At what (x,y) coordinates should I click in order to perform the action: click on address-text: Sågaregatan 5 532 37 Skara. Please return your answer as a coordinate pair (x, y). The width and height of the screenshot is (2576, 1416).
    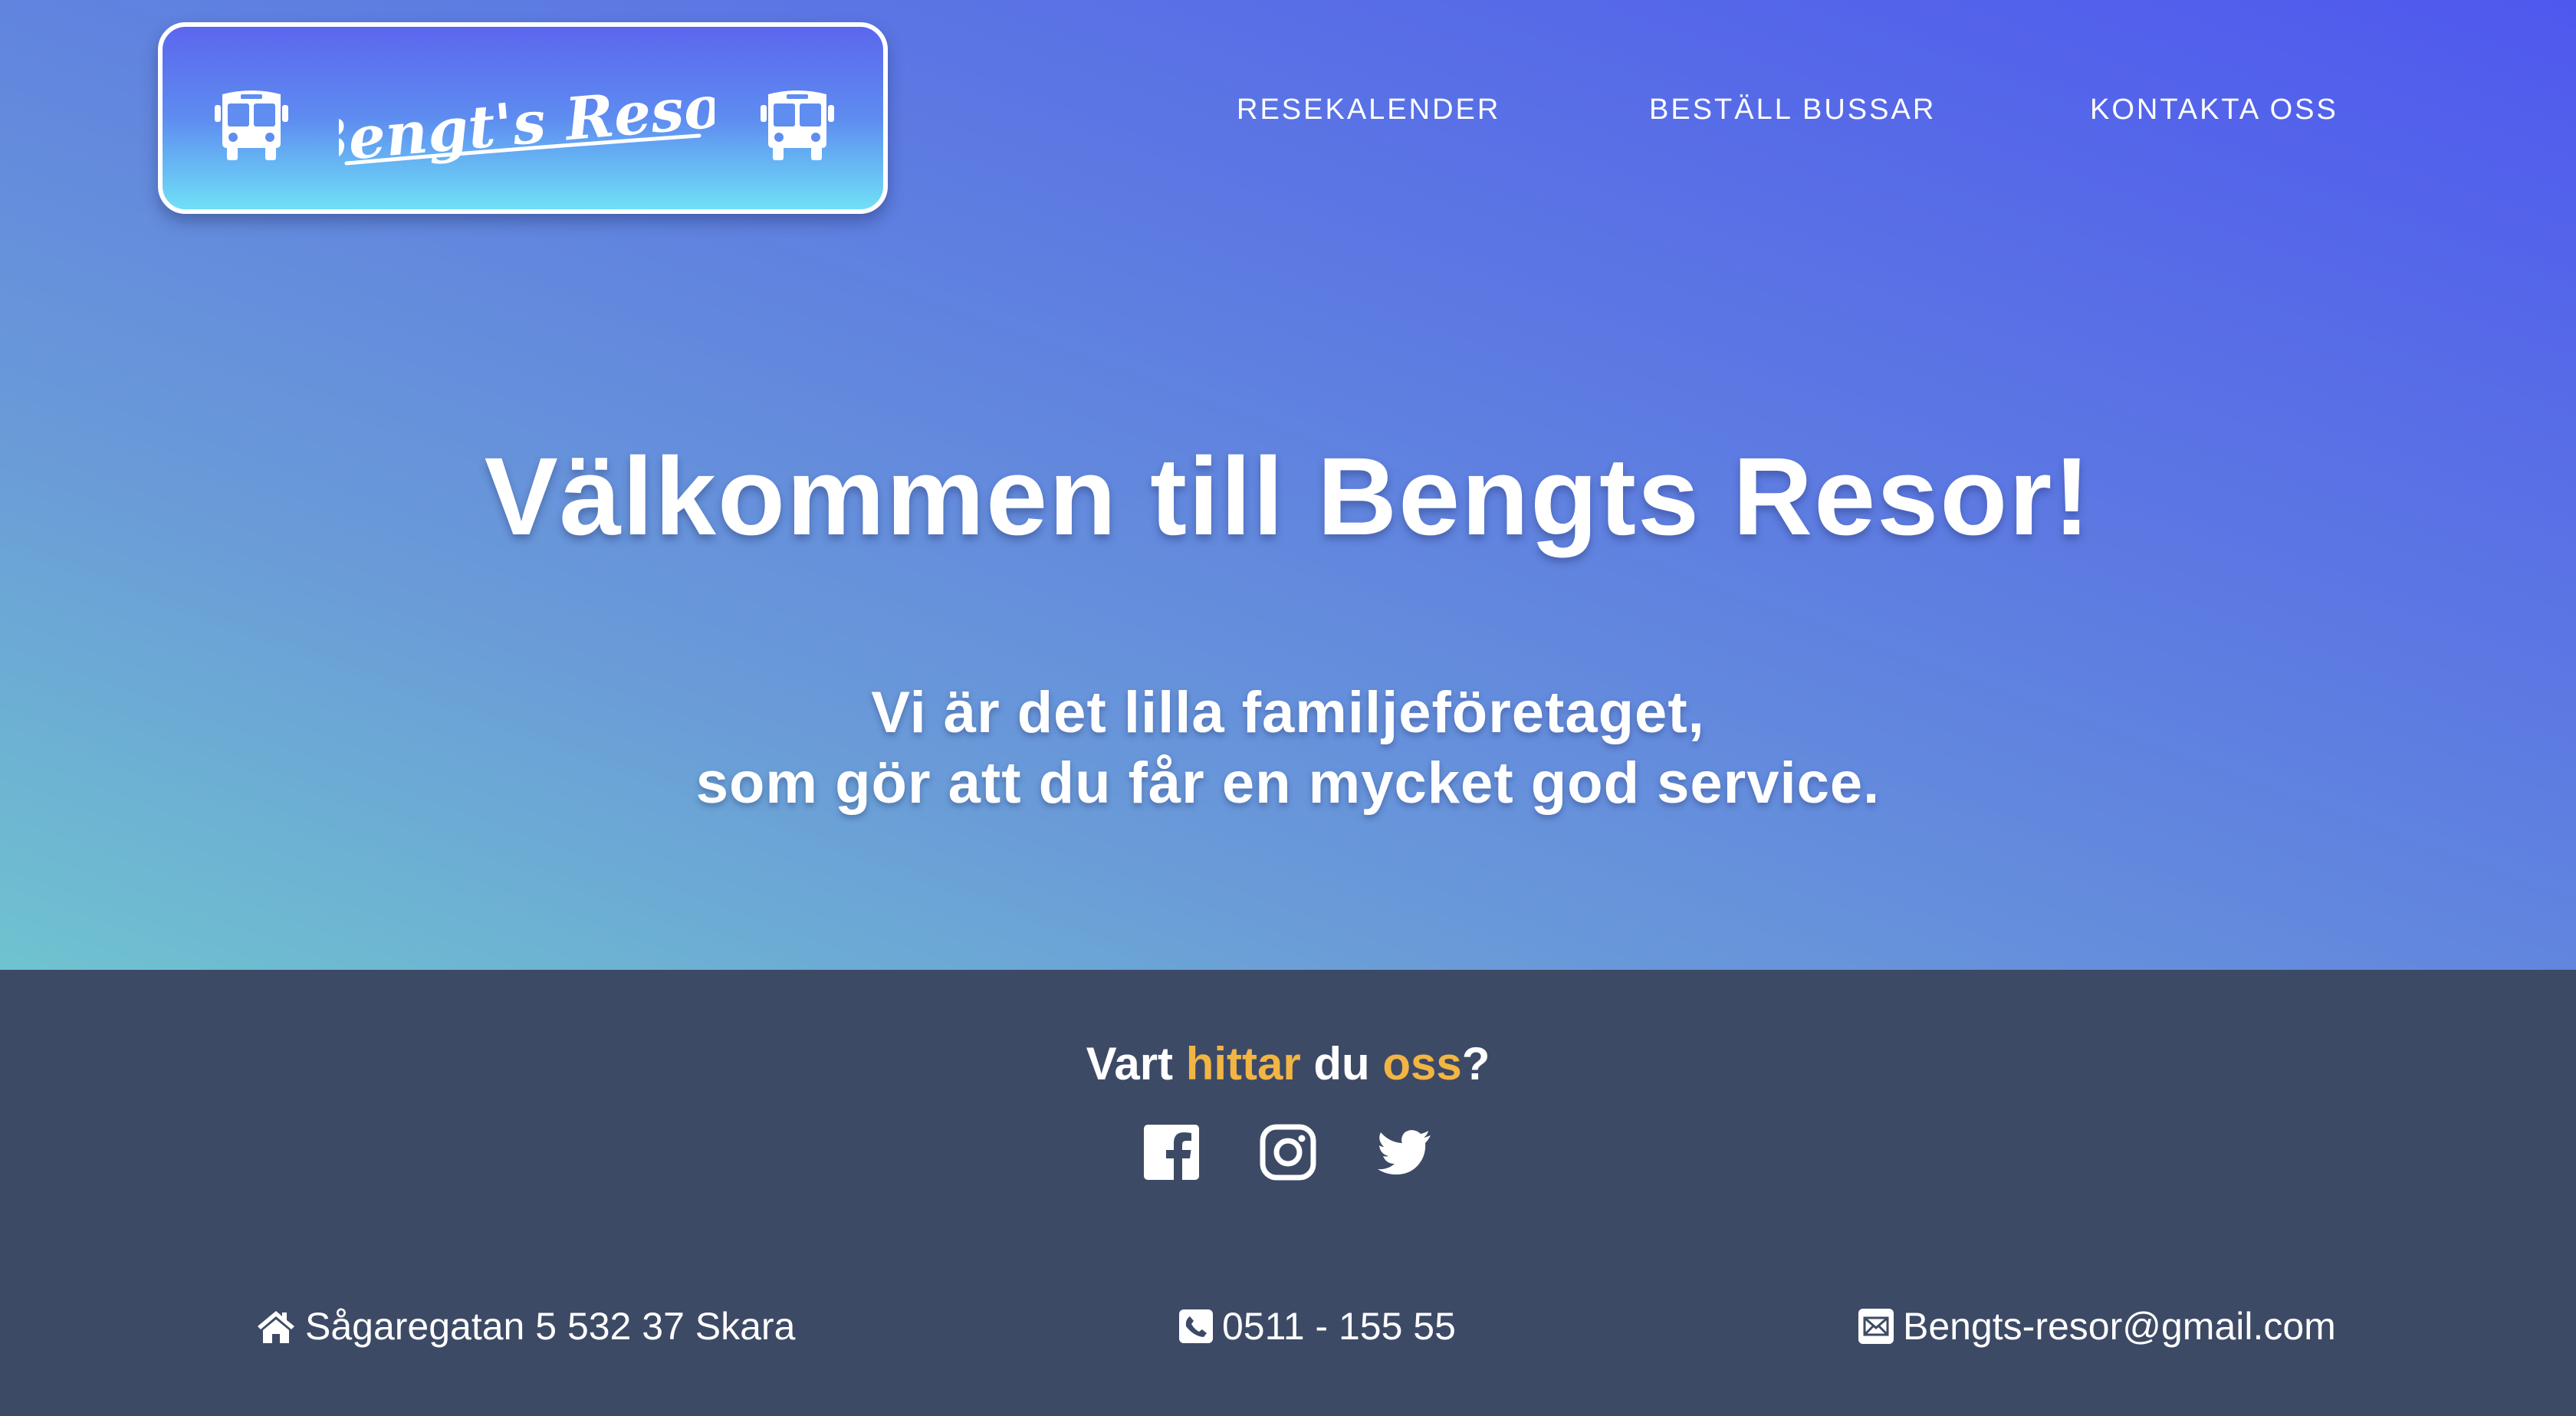
    Looking at the image, I should click on (551, 1326).